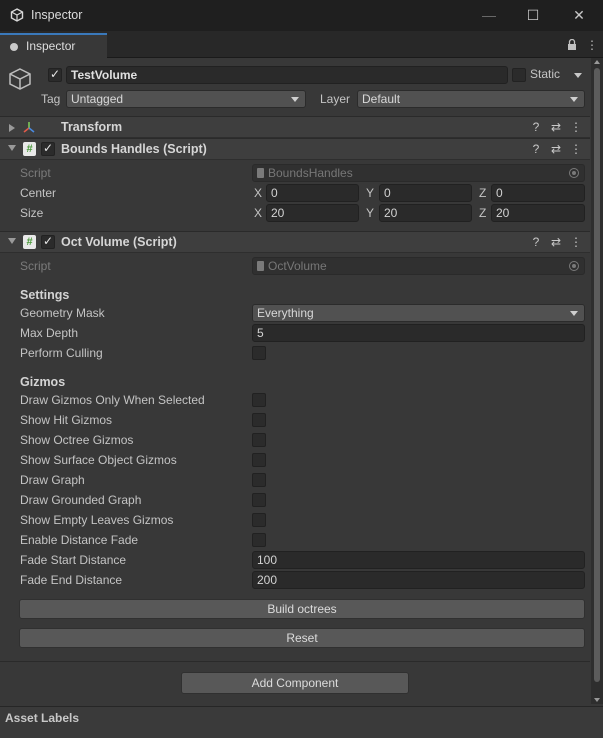  I want to click on script-object-field: OctVolume, so click(418, 266).